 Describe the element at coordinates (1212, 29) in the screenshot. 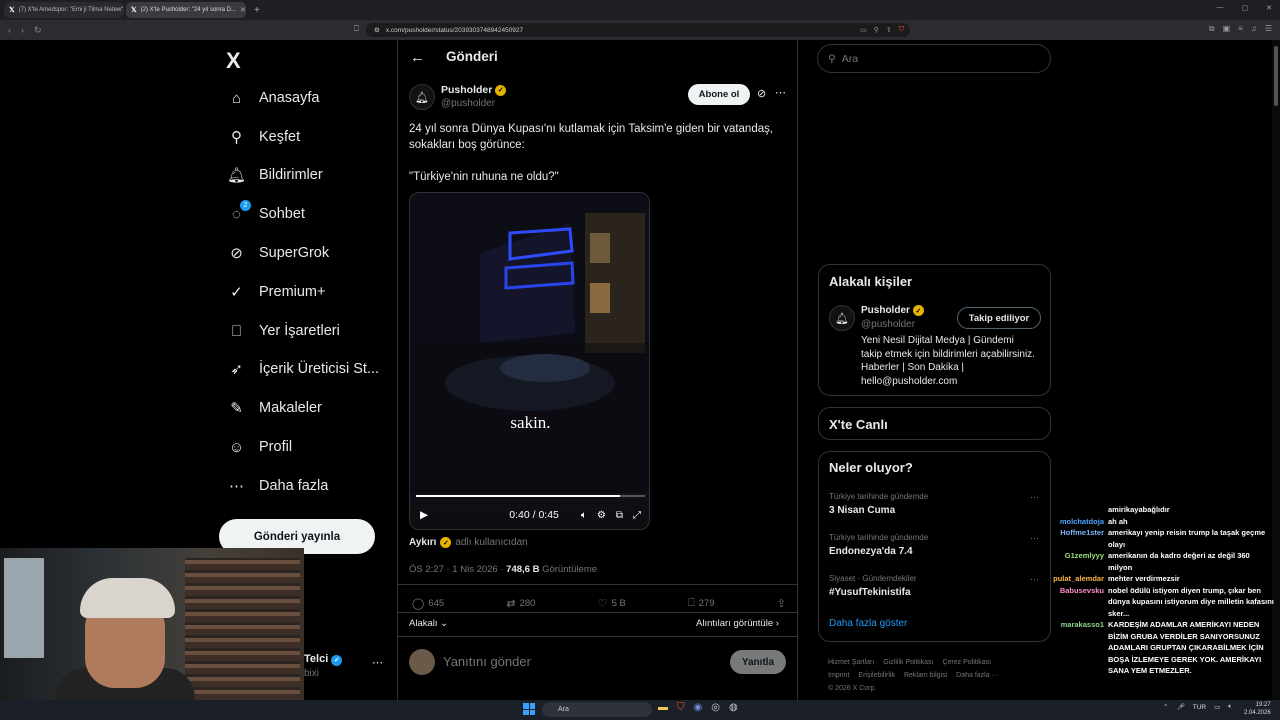

I see `extensions-icon: ⧉` at that location.